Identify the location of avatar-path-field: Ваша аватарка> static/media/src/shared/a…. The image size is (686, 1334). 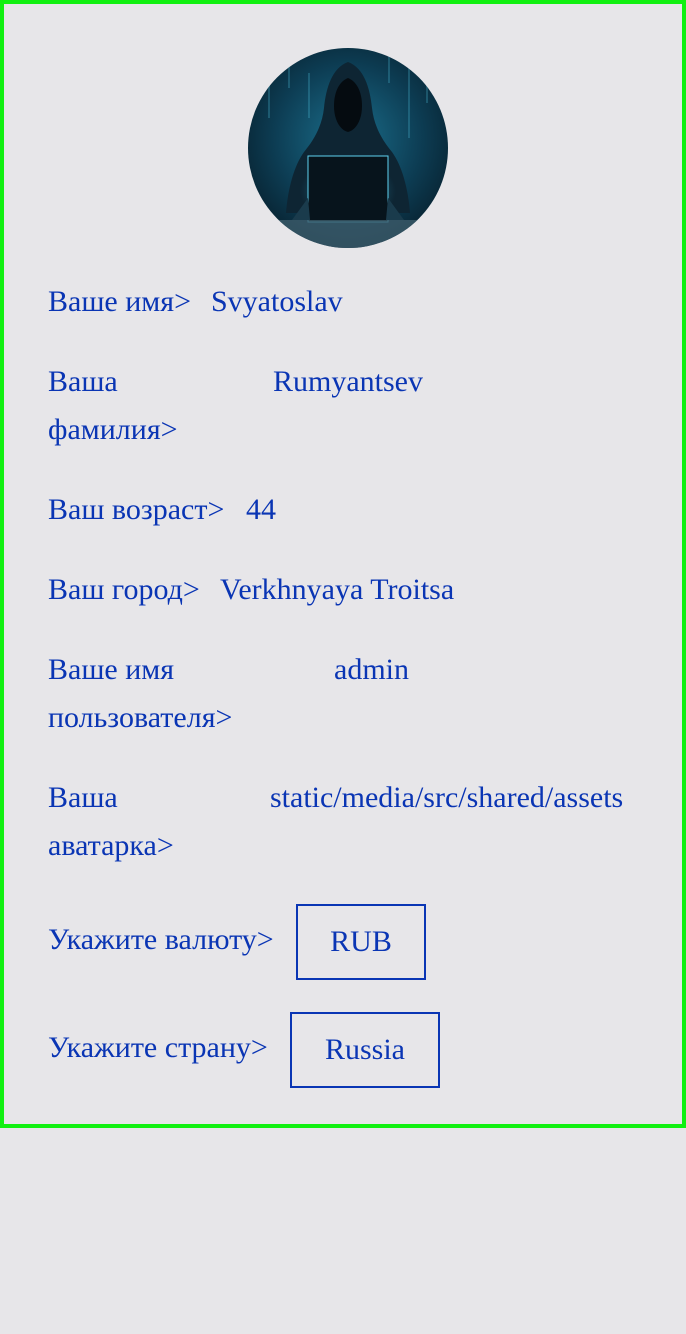
(348, 822).